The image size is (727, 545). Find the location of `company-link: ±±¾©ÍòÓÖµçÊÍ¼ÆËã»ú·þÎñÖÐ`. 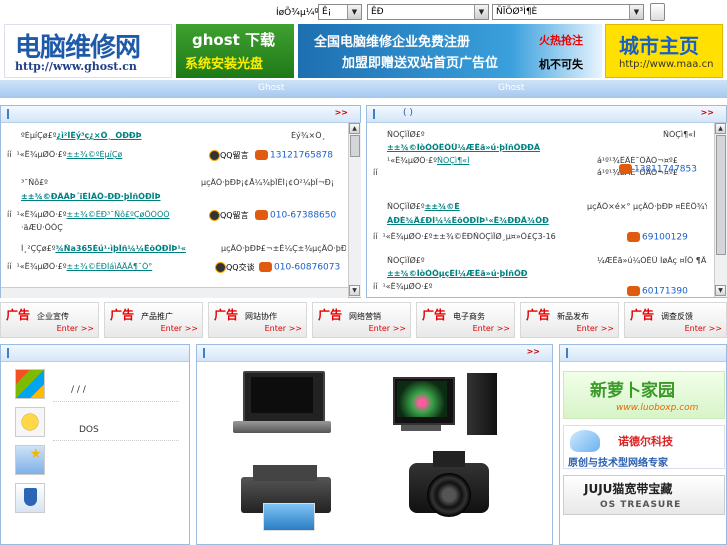

company-link: ±±¾©ÍòÓÖµçÊÍ¼ÆËã»ú·þÎñÖÐ is located at coordinates (457, 273).